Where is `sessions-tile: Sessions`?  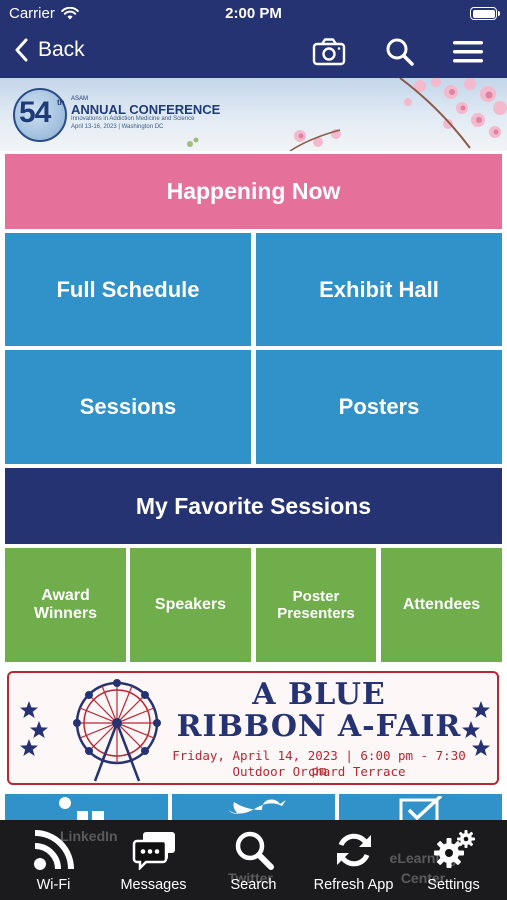
sessions-tile: Sessions is located at coordinates (128, 407).